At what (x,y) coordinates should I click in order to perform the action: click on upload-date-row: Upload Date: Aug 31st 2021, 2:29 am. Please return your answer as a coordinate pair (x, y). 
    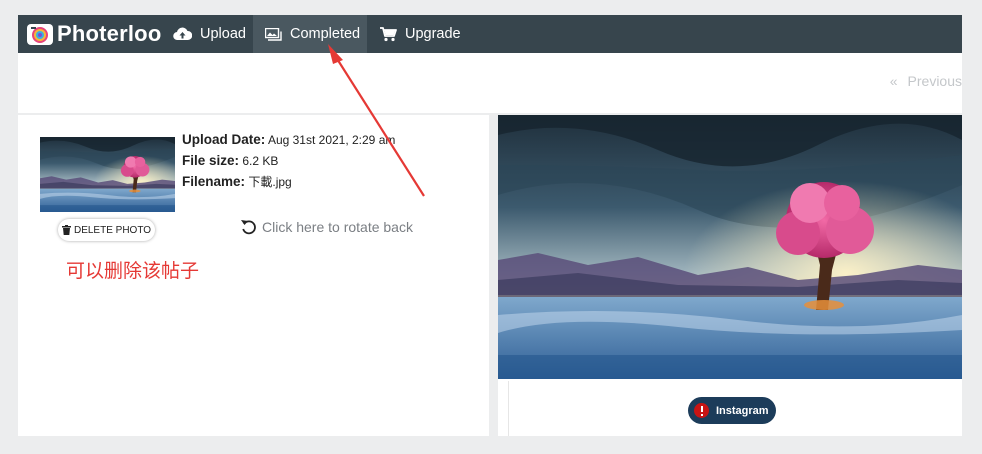
    Looking at the image, I should click on (288, 141).